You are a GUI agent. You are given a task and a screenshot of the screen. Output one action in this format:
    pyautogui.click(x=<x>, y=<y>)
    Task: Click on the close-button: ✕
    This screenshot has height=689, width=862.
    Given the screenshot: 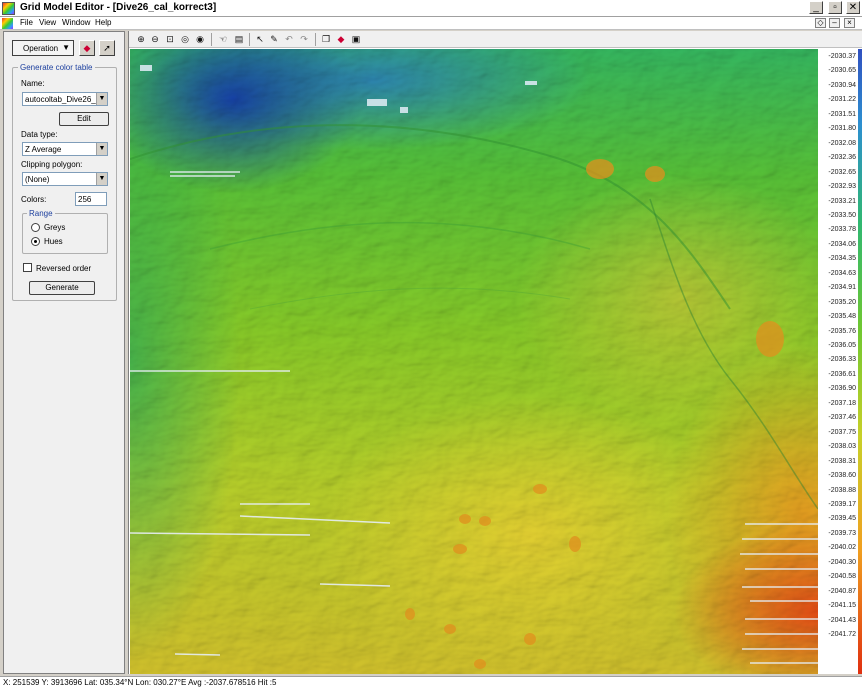 What is the action you would take?
    pyautogui.click(x=853, y=7)
    